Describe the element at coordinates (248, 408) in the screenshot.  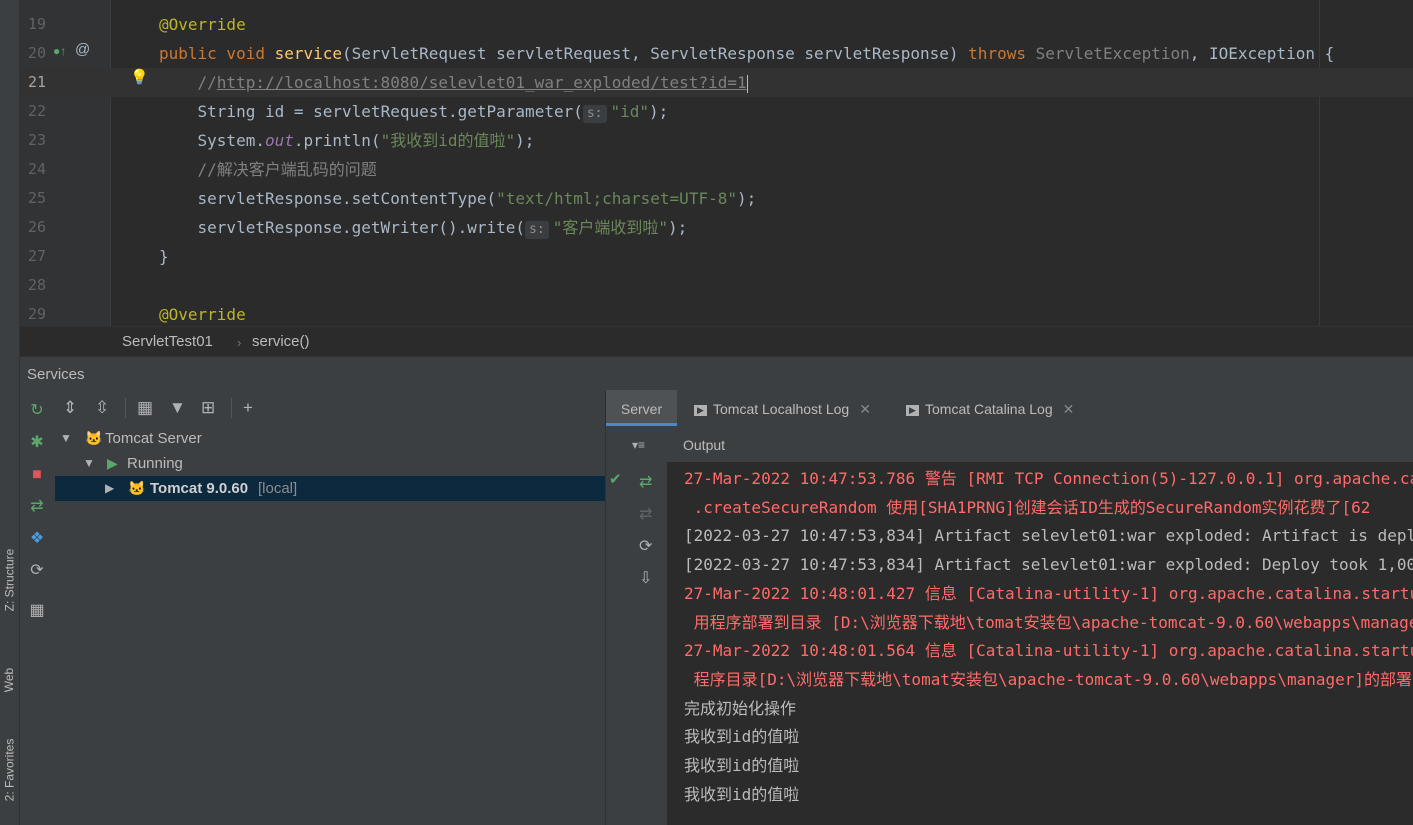
I see `add-service-icon: +` at that location.